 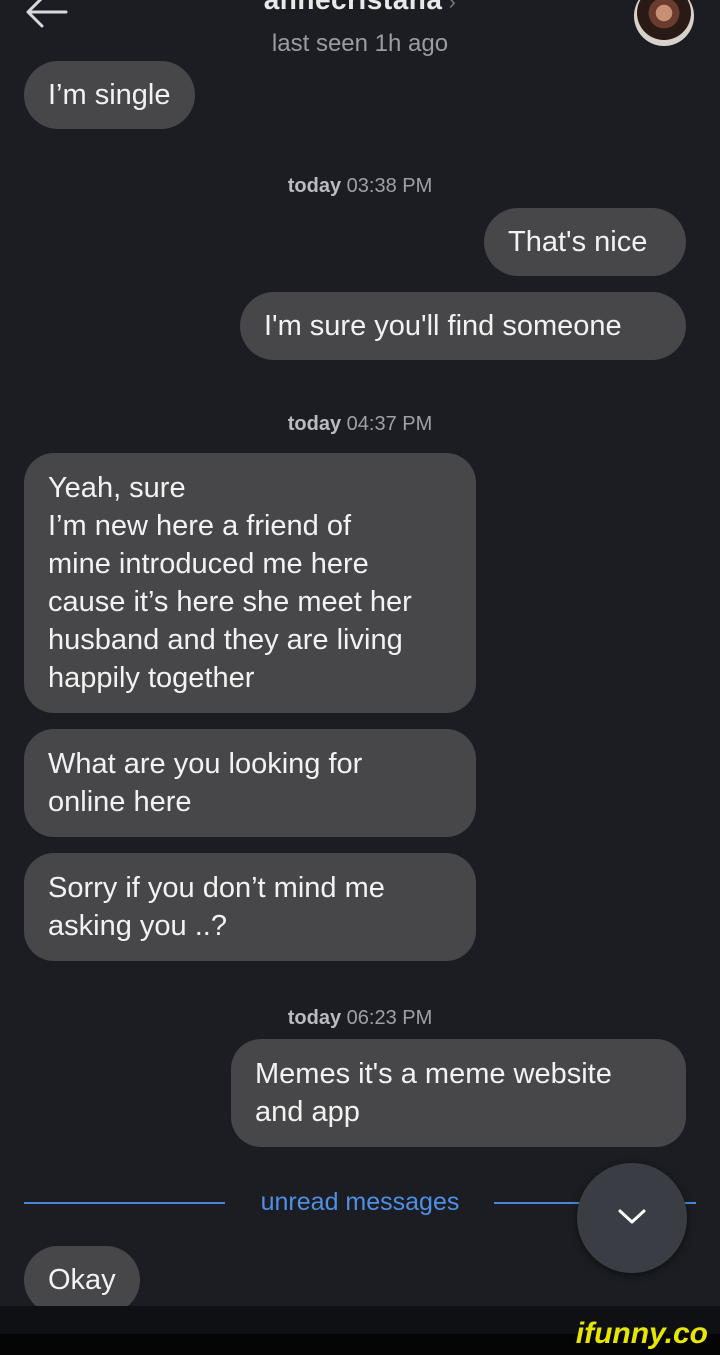 What do you see at coordinates (225, 640) in the screenshot?
I see `message-line: husband and they are living` at bounding box center [225, 640].